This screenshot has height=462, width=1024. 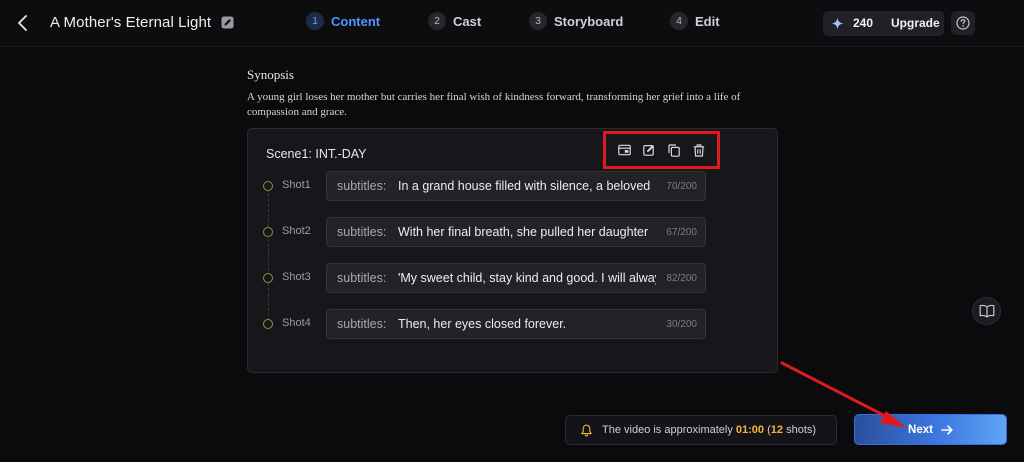 I want to click on step-label: Edit, so click(x=707, y=21).